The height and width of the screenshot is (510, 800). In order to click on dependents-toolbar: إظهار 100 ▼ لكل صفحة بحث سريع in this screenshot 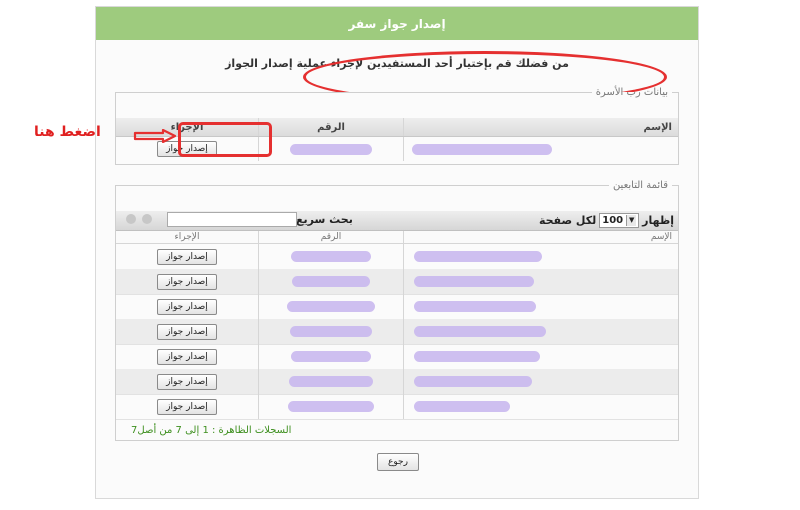, I will do `click(397, 221)`.